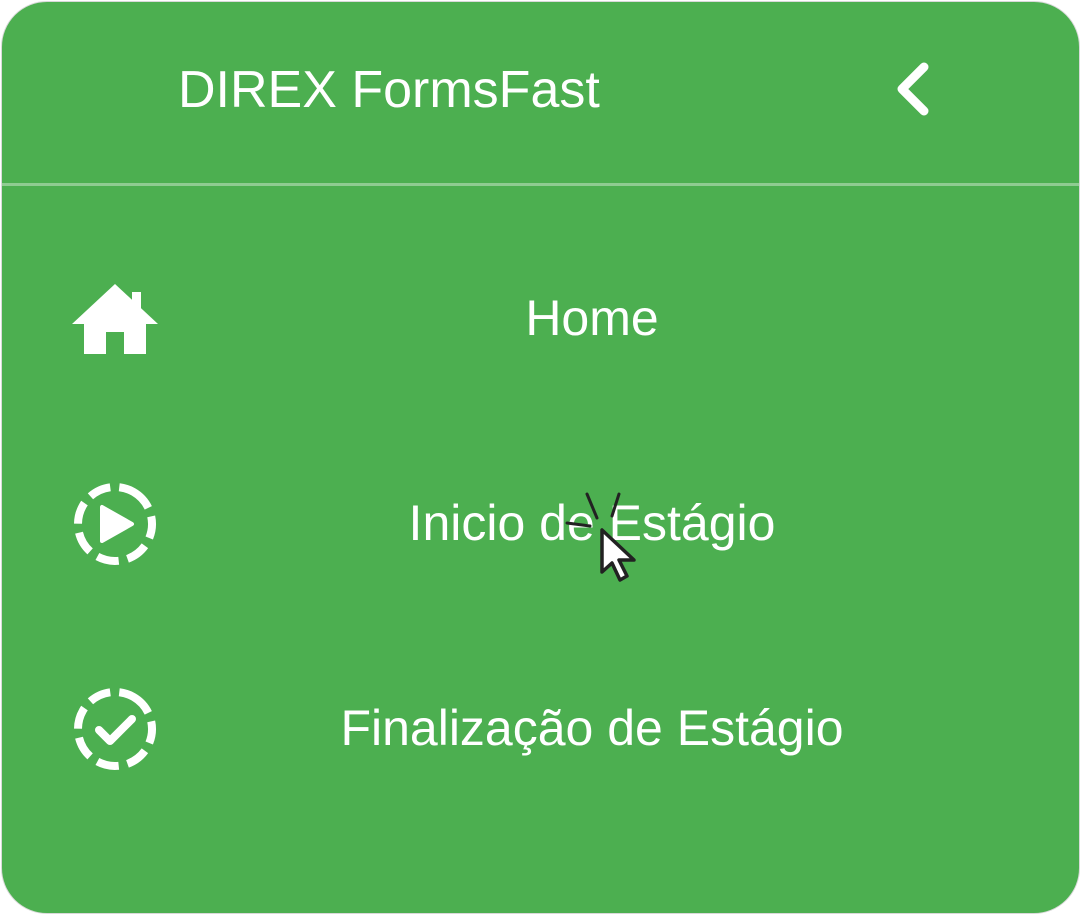  Describe the element at coordinates (389, 90) in the screenshot. I see `app-title: DIREX FormsFast` at that location.